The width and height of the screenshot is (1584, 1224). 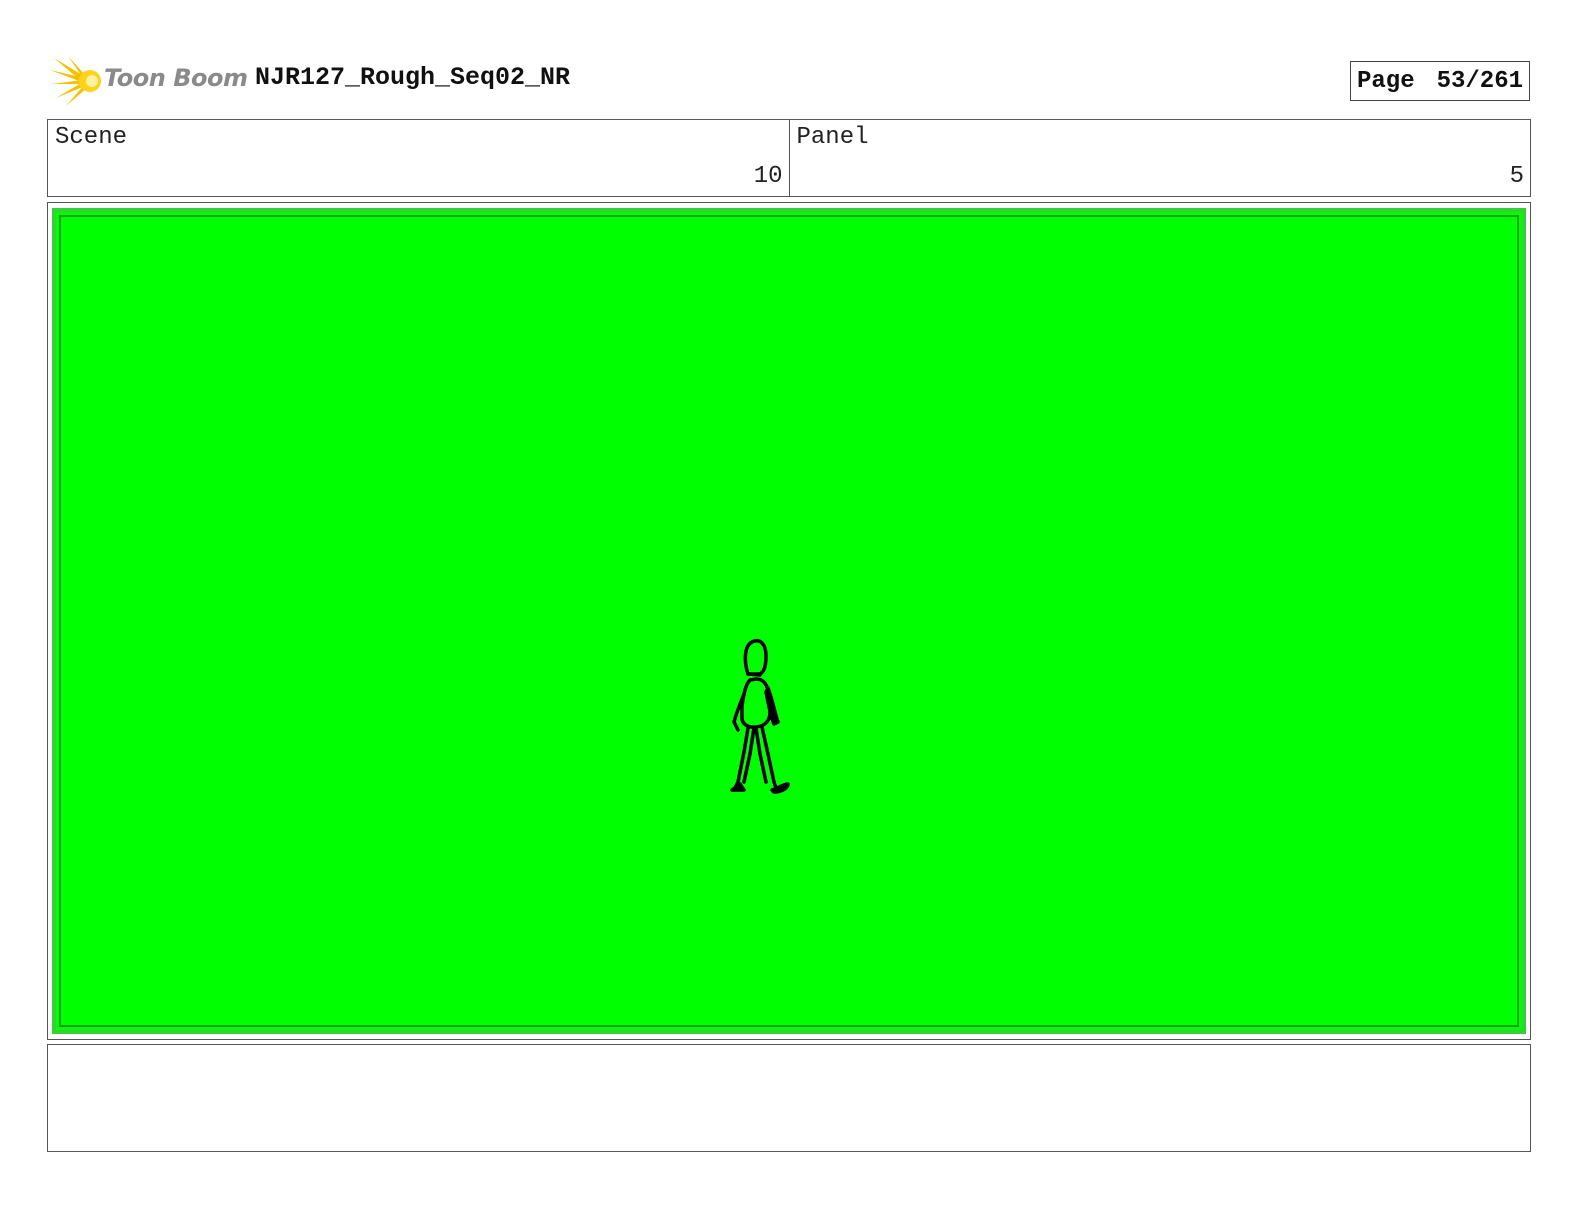 I want to click on page-indicator: Page 53/261, so click(x=1440, y=81).